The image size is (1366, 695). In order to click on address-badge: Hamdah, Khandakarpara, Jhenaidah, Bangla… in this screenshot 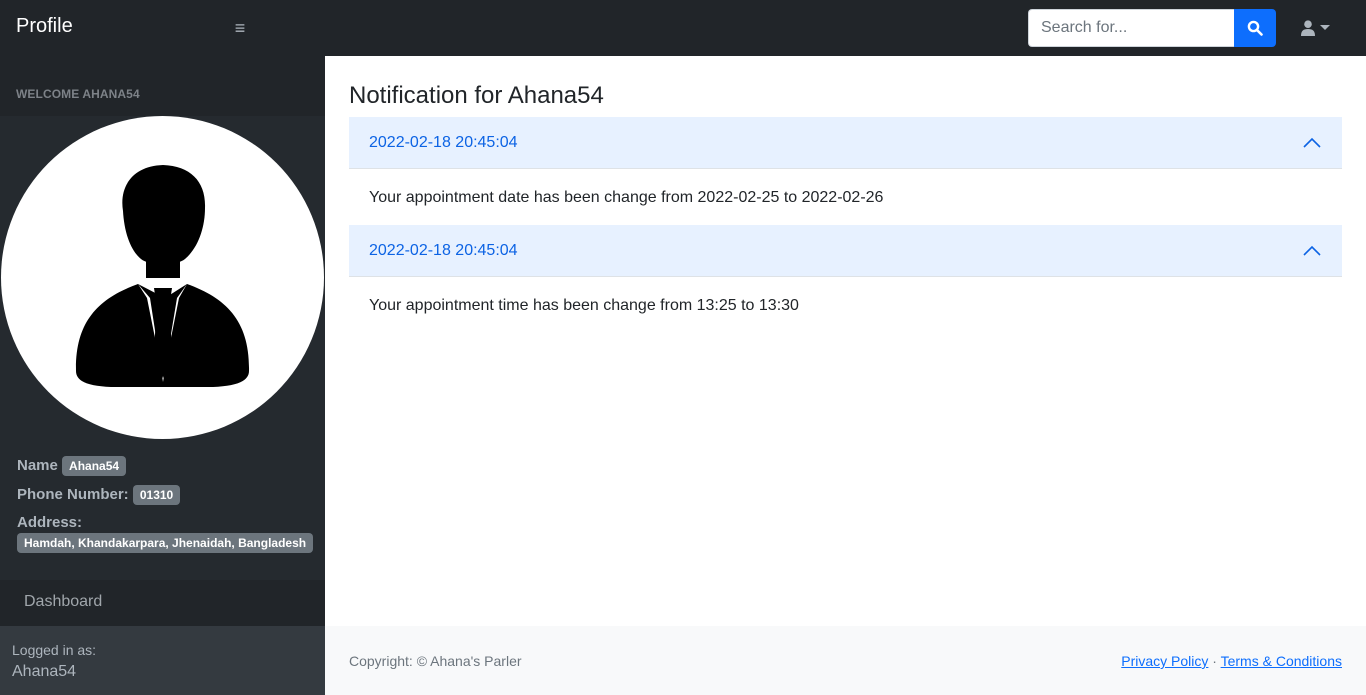, I will do `click(165, 543)`.